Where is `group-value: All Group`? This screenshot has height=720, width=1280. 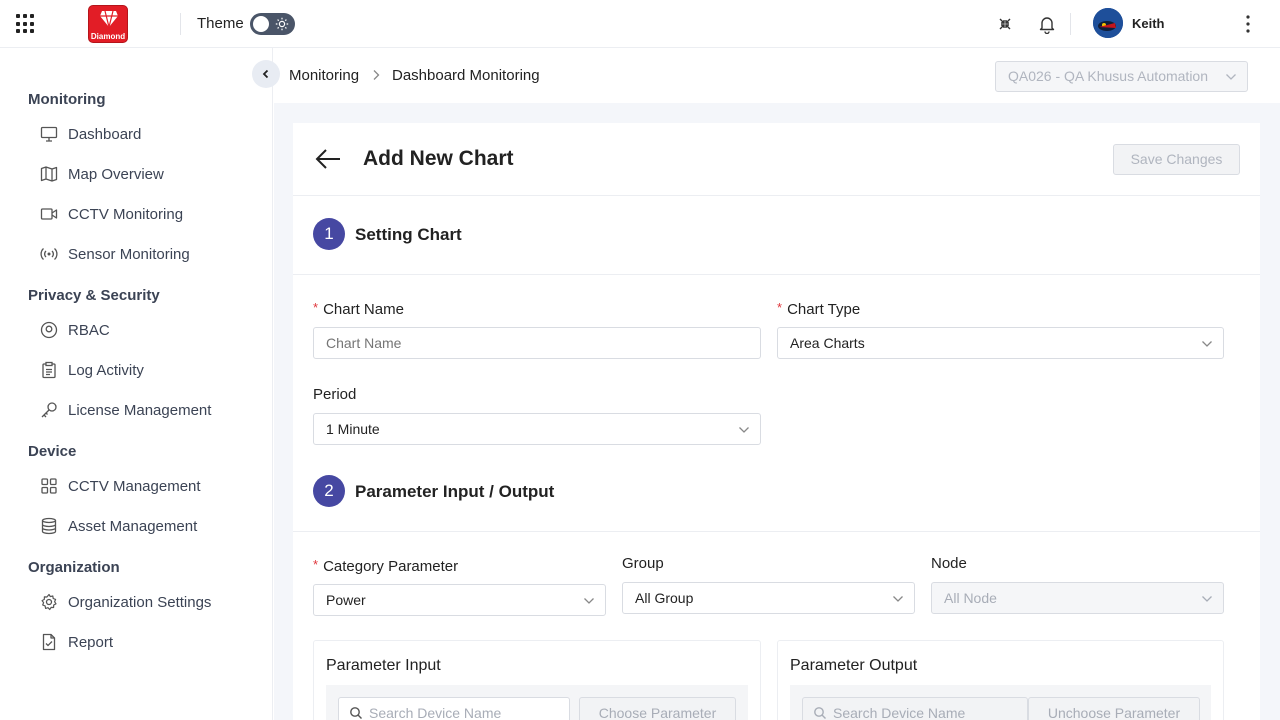
group-value: All Group is located at coordinates (664, 598).